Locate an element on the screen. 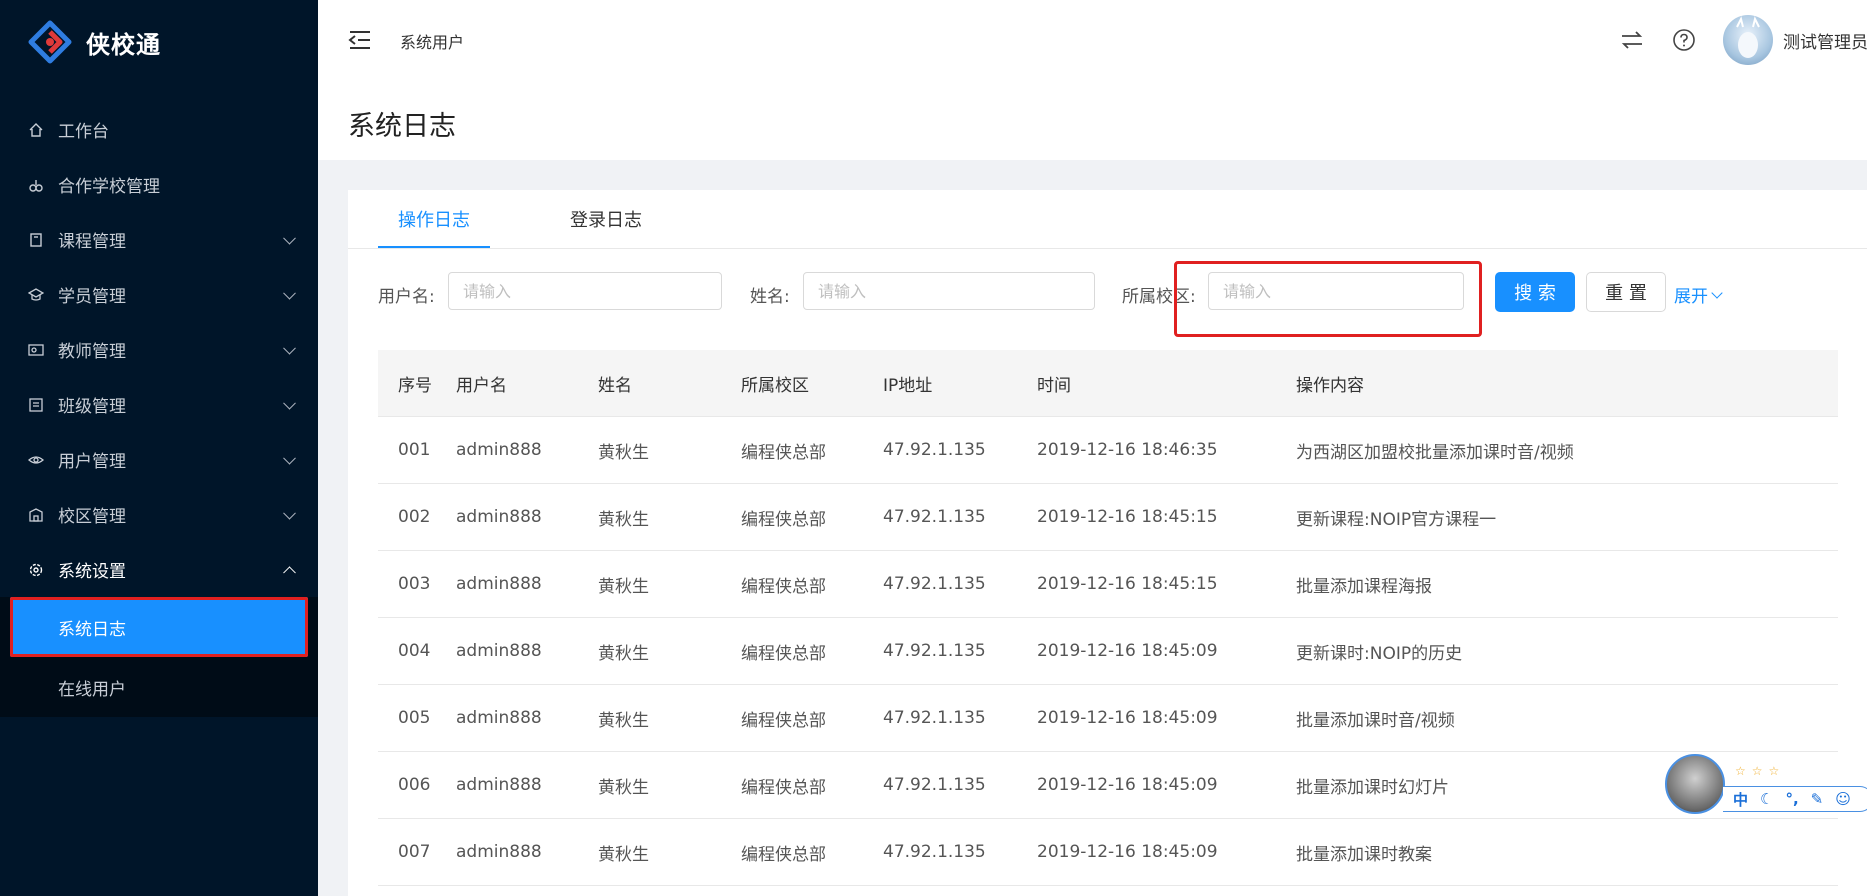 The width and height of the screenshot is (1867, 896). filter-bar: 用户名: 姓名: 所属校区: 搜 索 重 置 展开 is located at coordinates (1118, 293).